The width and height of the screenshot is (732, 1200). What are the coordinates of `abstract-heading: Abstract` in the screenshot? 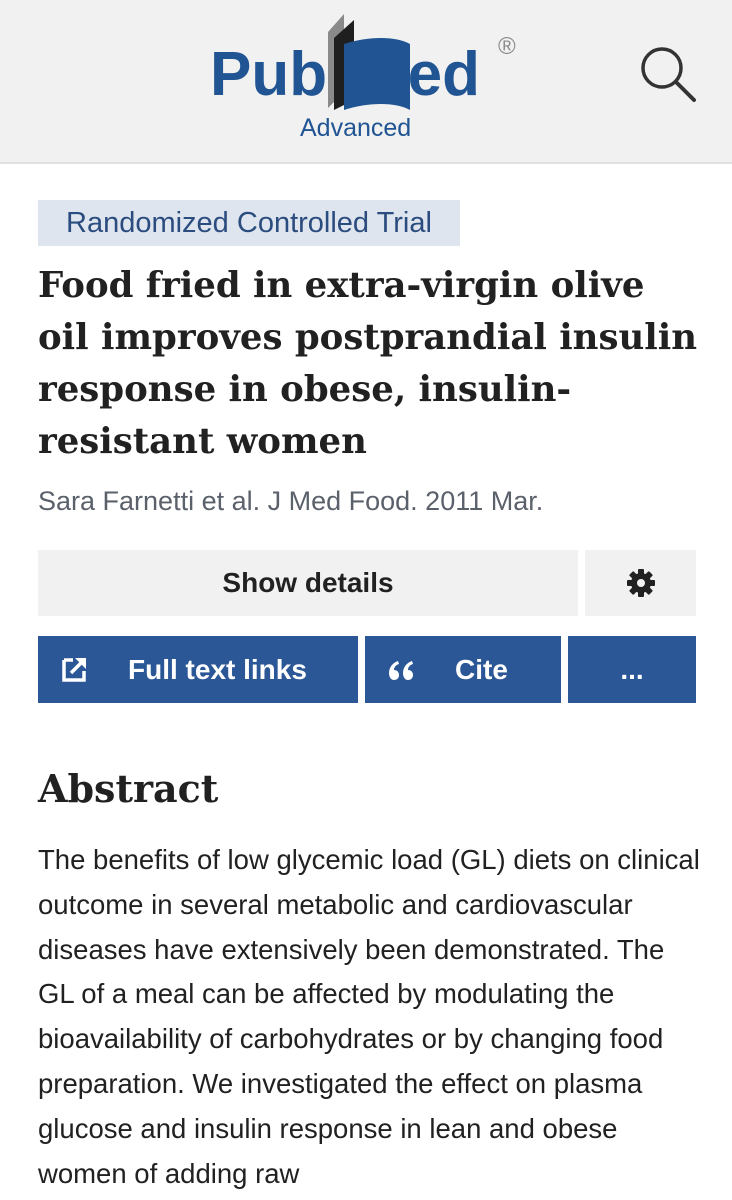 It's located at (128, 788).